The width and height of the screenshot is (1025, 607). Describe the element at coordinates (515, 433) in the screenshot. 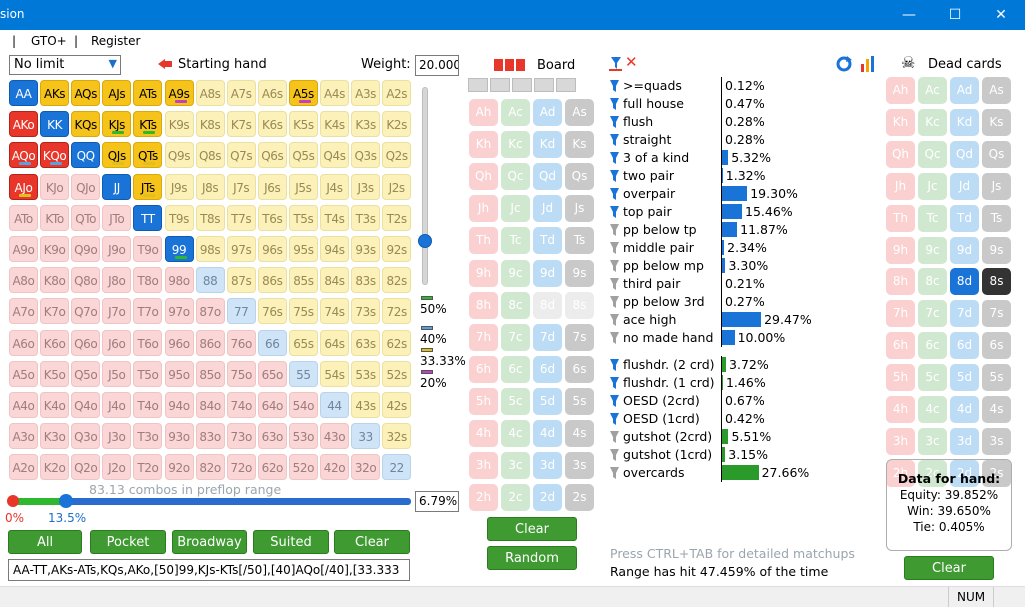

I see `board-card-4c: 4c` at that location.